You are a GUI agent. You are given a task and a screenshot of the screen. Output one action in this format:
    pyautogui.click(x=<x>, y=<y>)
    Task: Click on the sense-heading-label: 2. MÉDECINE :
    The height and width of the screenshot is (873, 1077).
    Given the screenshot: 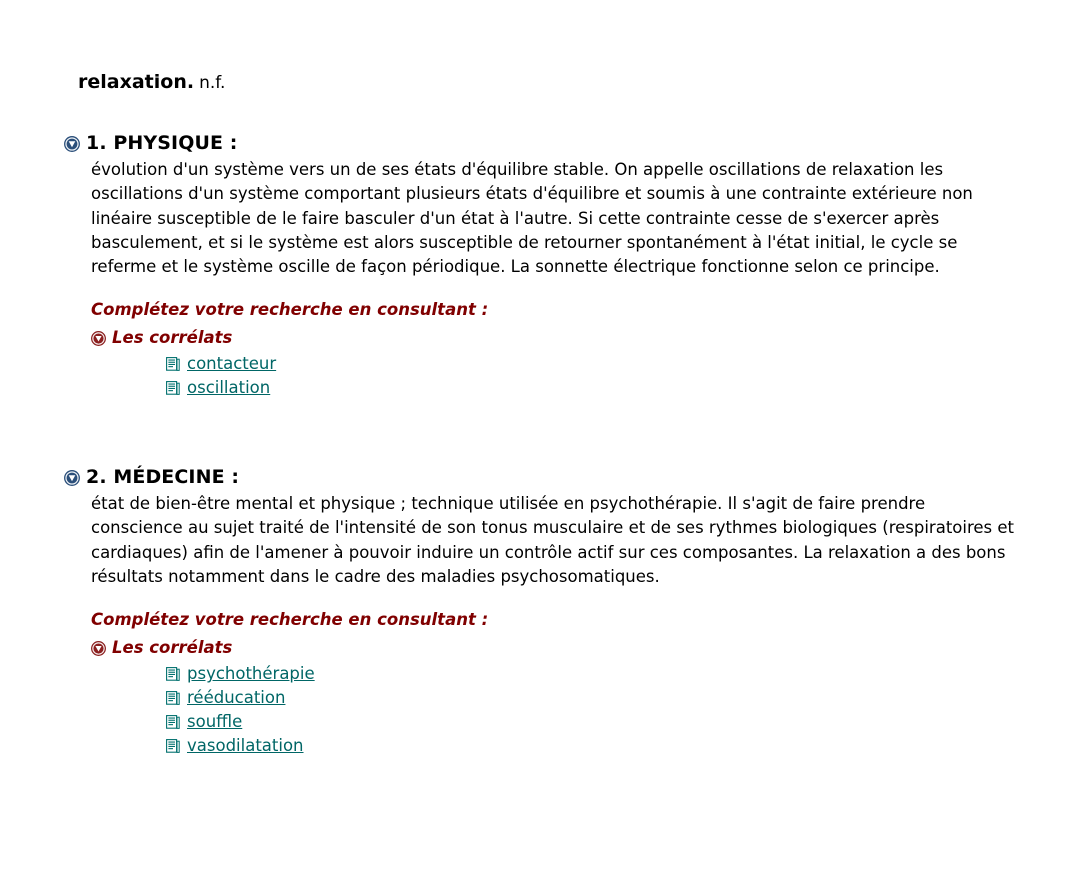 What is the action you would take?
    pyautogui.click(x=163, y=477)
    